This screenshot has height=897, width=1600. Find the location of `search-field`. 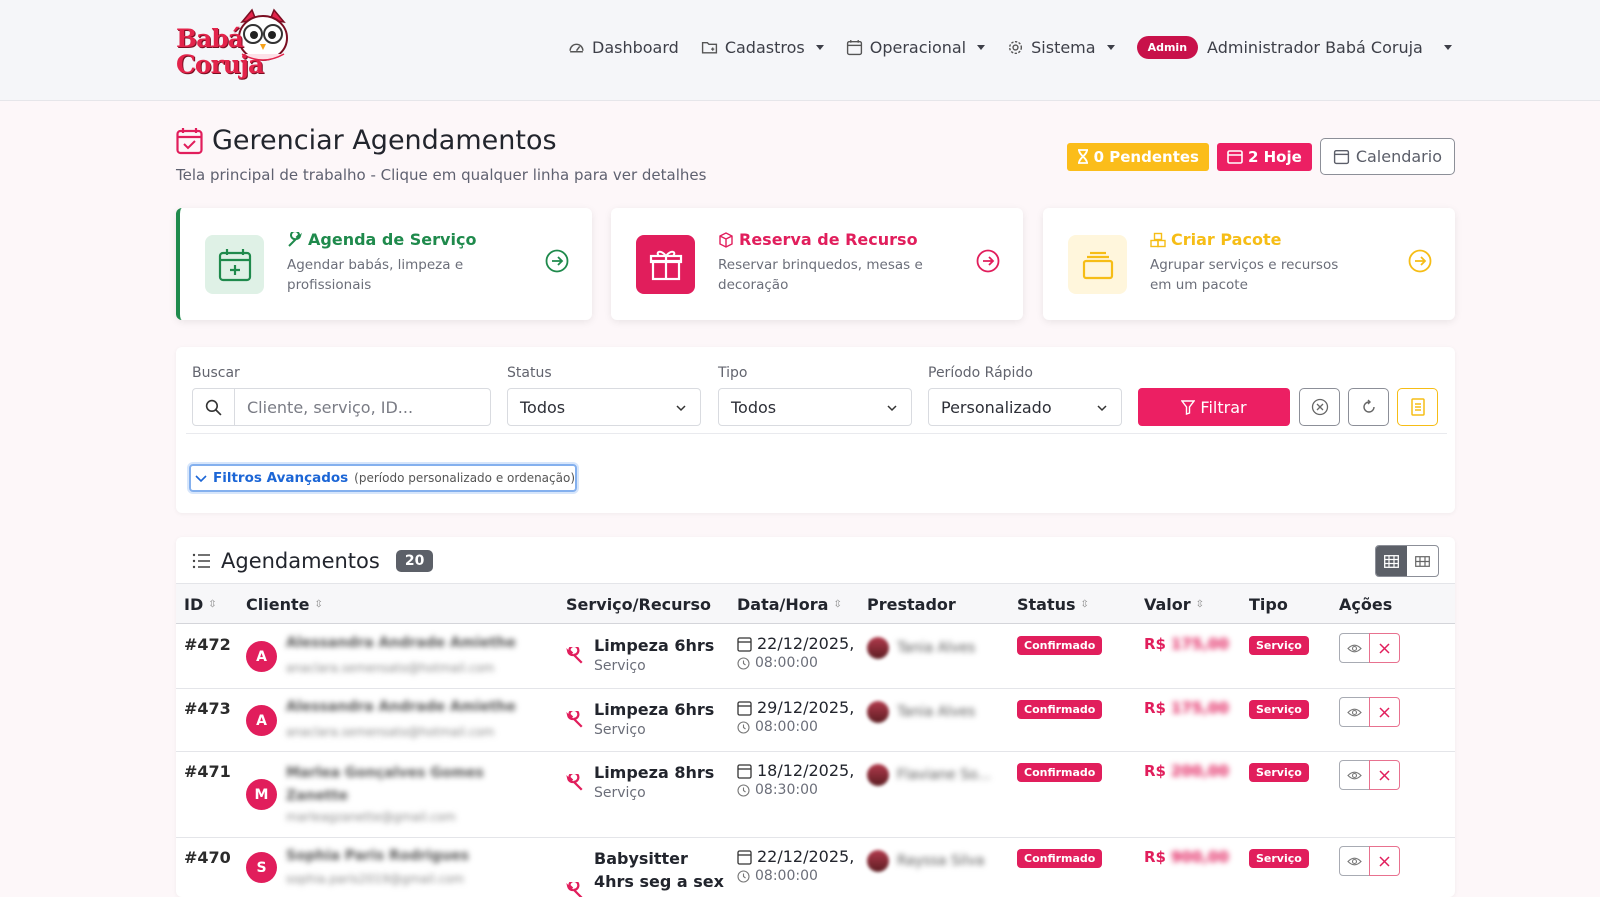

search-field is located at coordinates (341, 407).